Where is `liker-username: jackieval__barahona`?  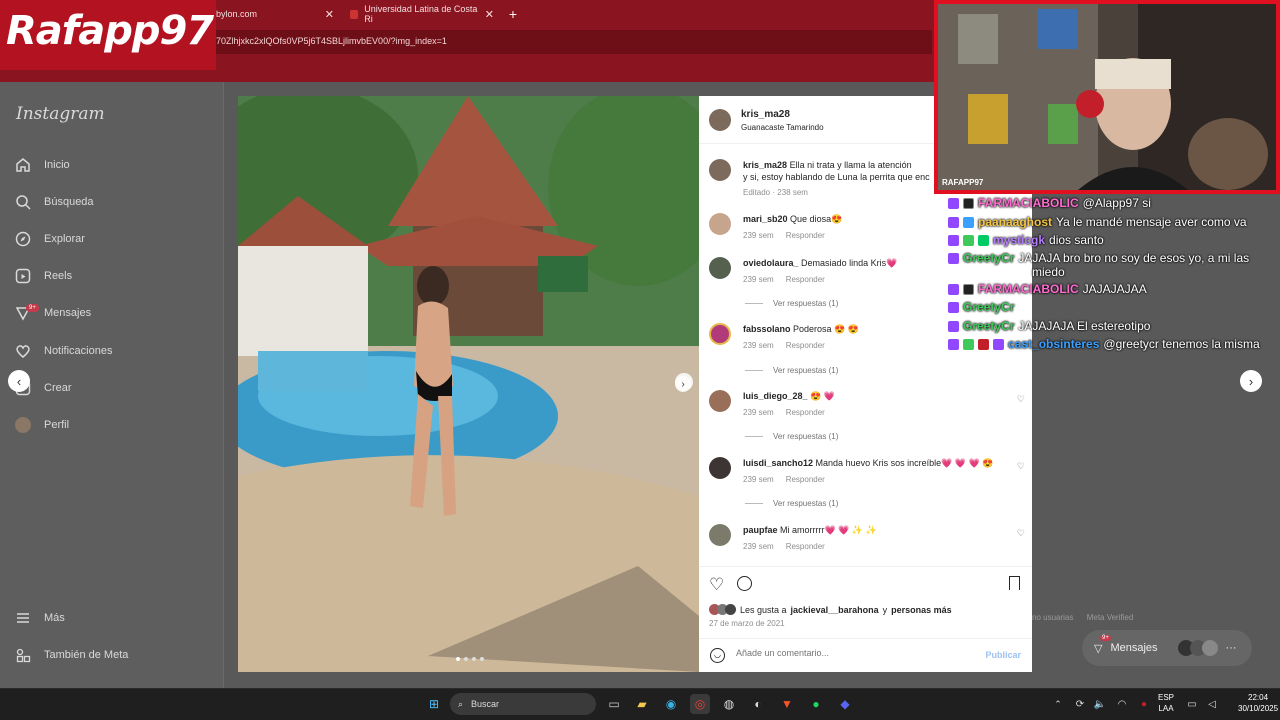
liker-username: jackieval__barahona is located at coordinates (835, 610).